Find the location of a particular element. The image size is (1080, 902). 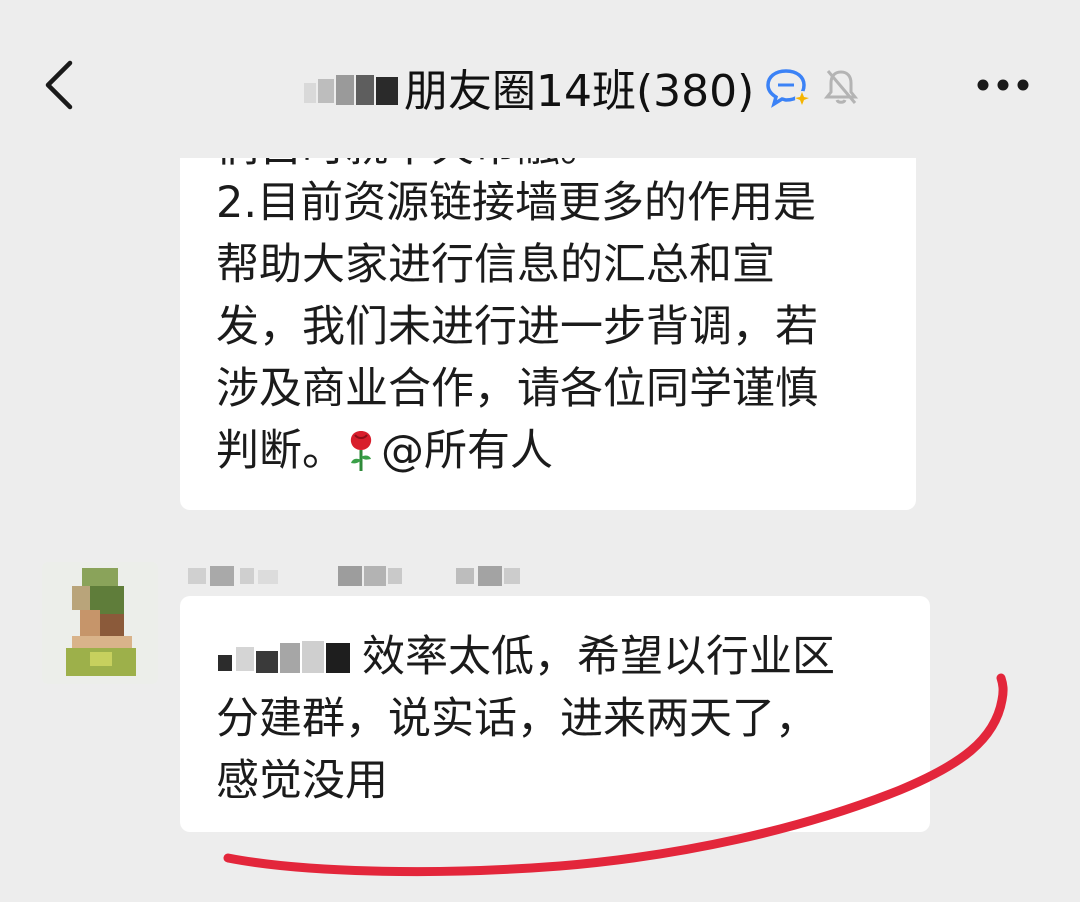

message-text: 效率太低，希望以行业区 分建群，说实话，进来两天了， 感觉没用 is located at coordinates (566, 719).